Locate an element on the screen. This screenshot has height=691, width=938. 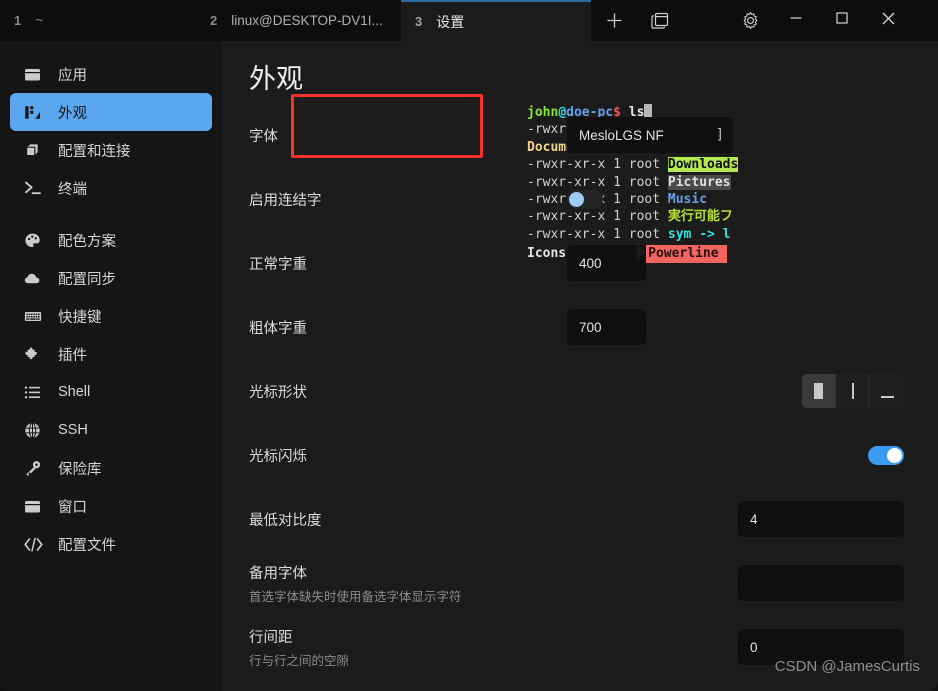
split-pane-button is located at coordinates (660, 20).